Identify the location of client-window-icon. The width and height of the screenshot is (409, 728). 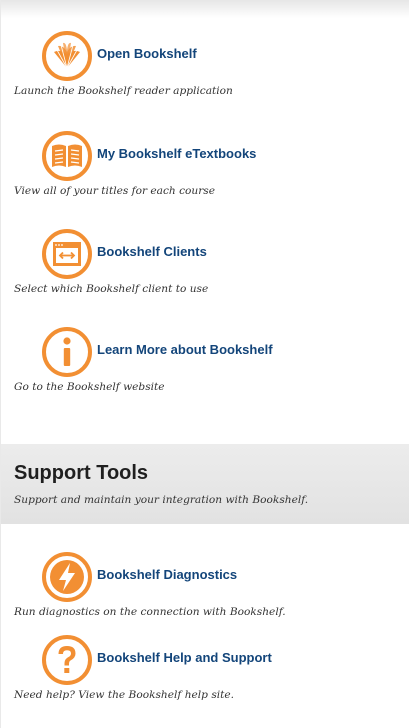
(67, 254).